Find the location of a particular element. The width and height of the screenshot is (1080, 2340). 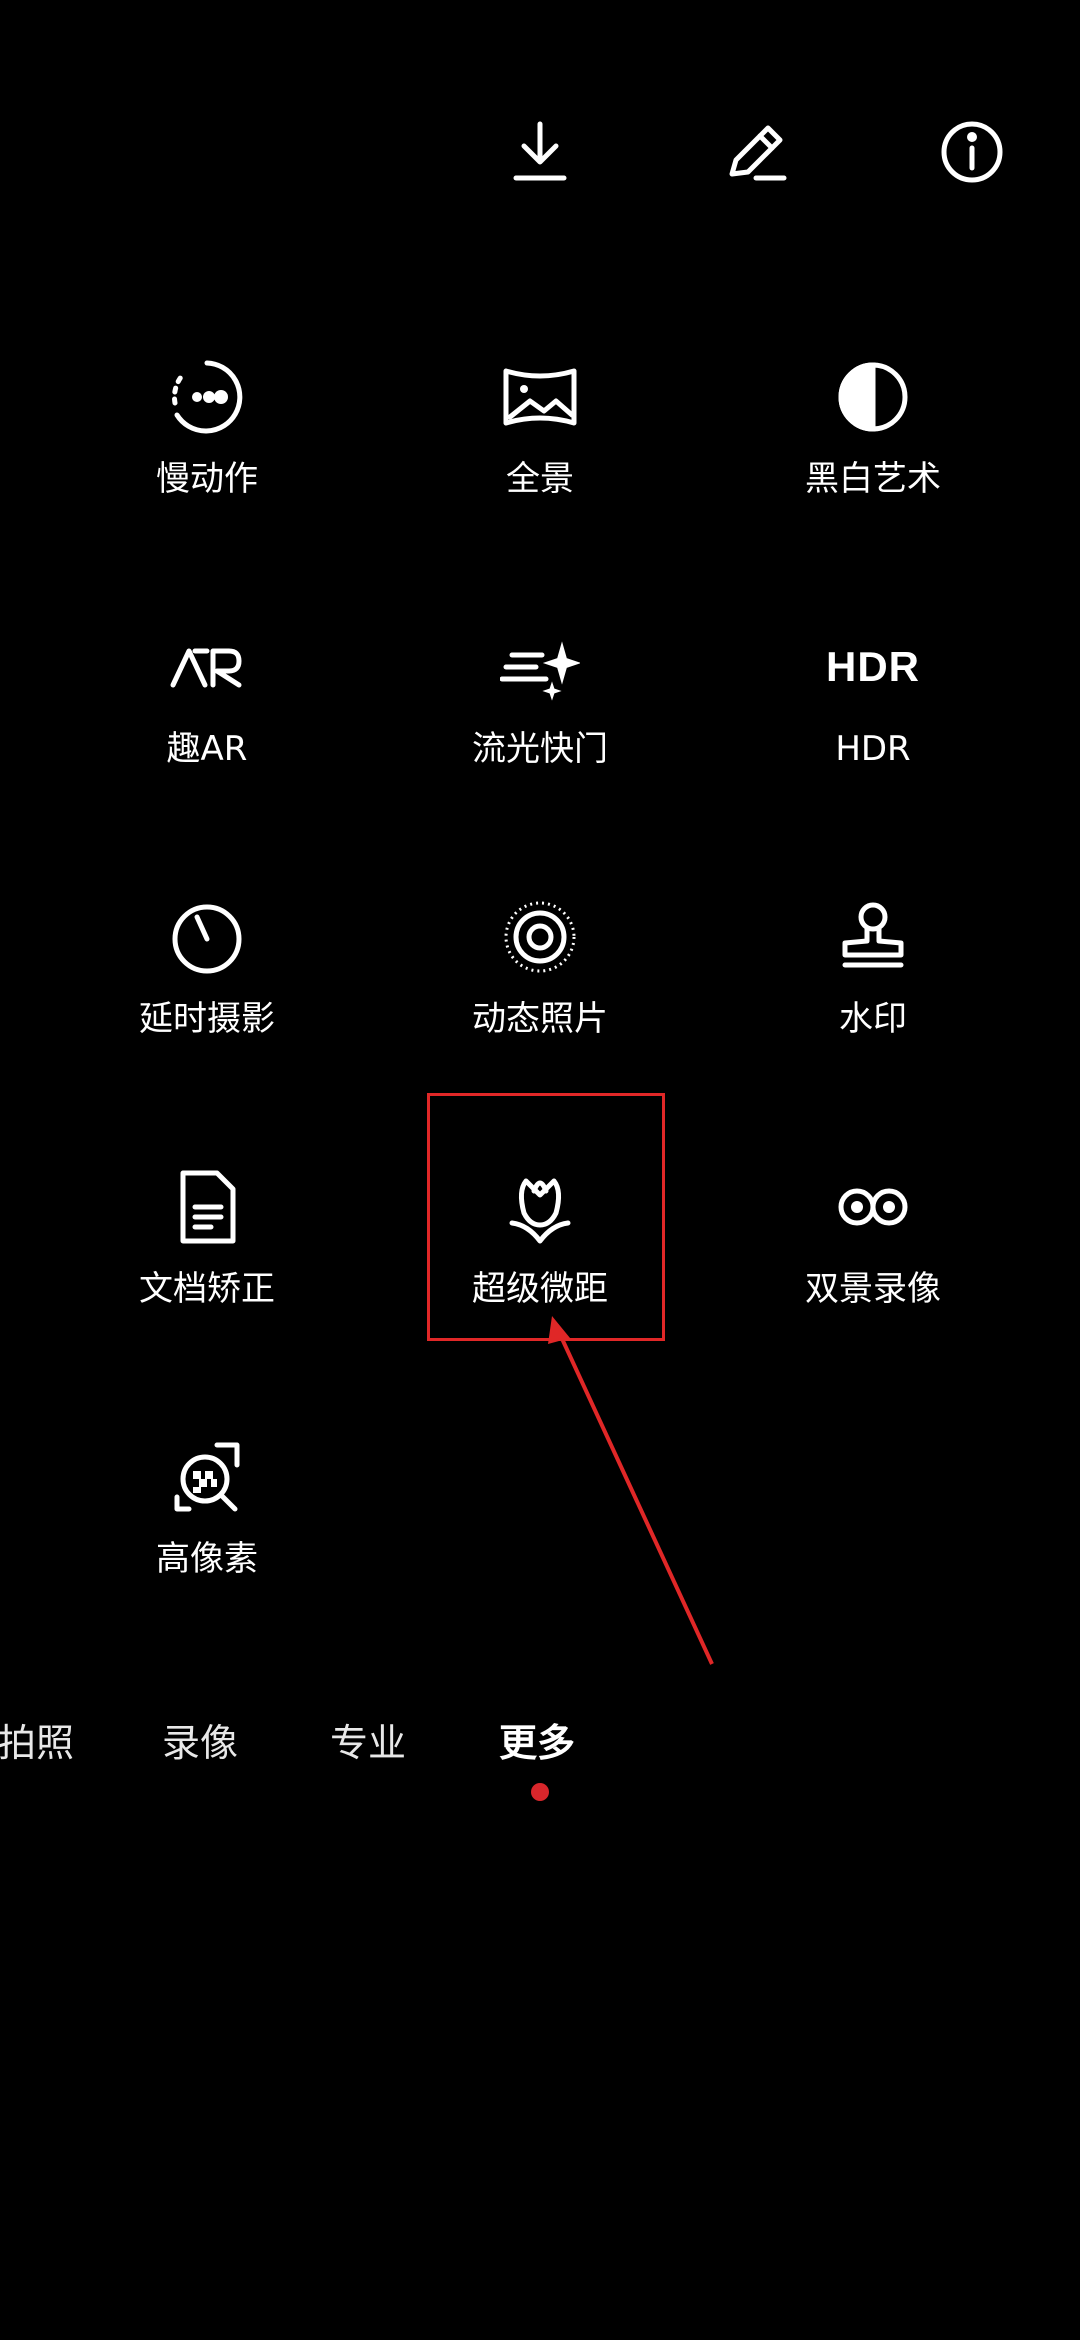

dual-view-icon is located at coordinates (873, 1207).